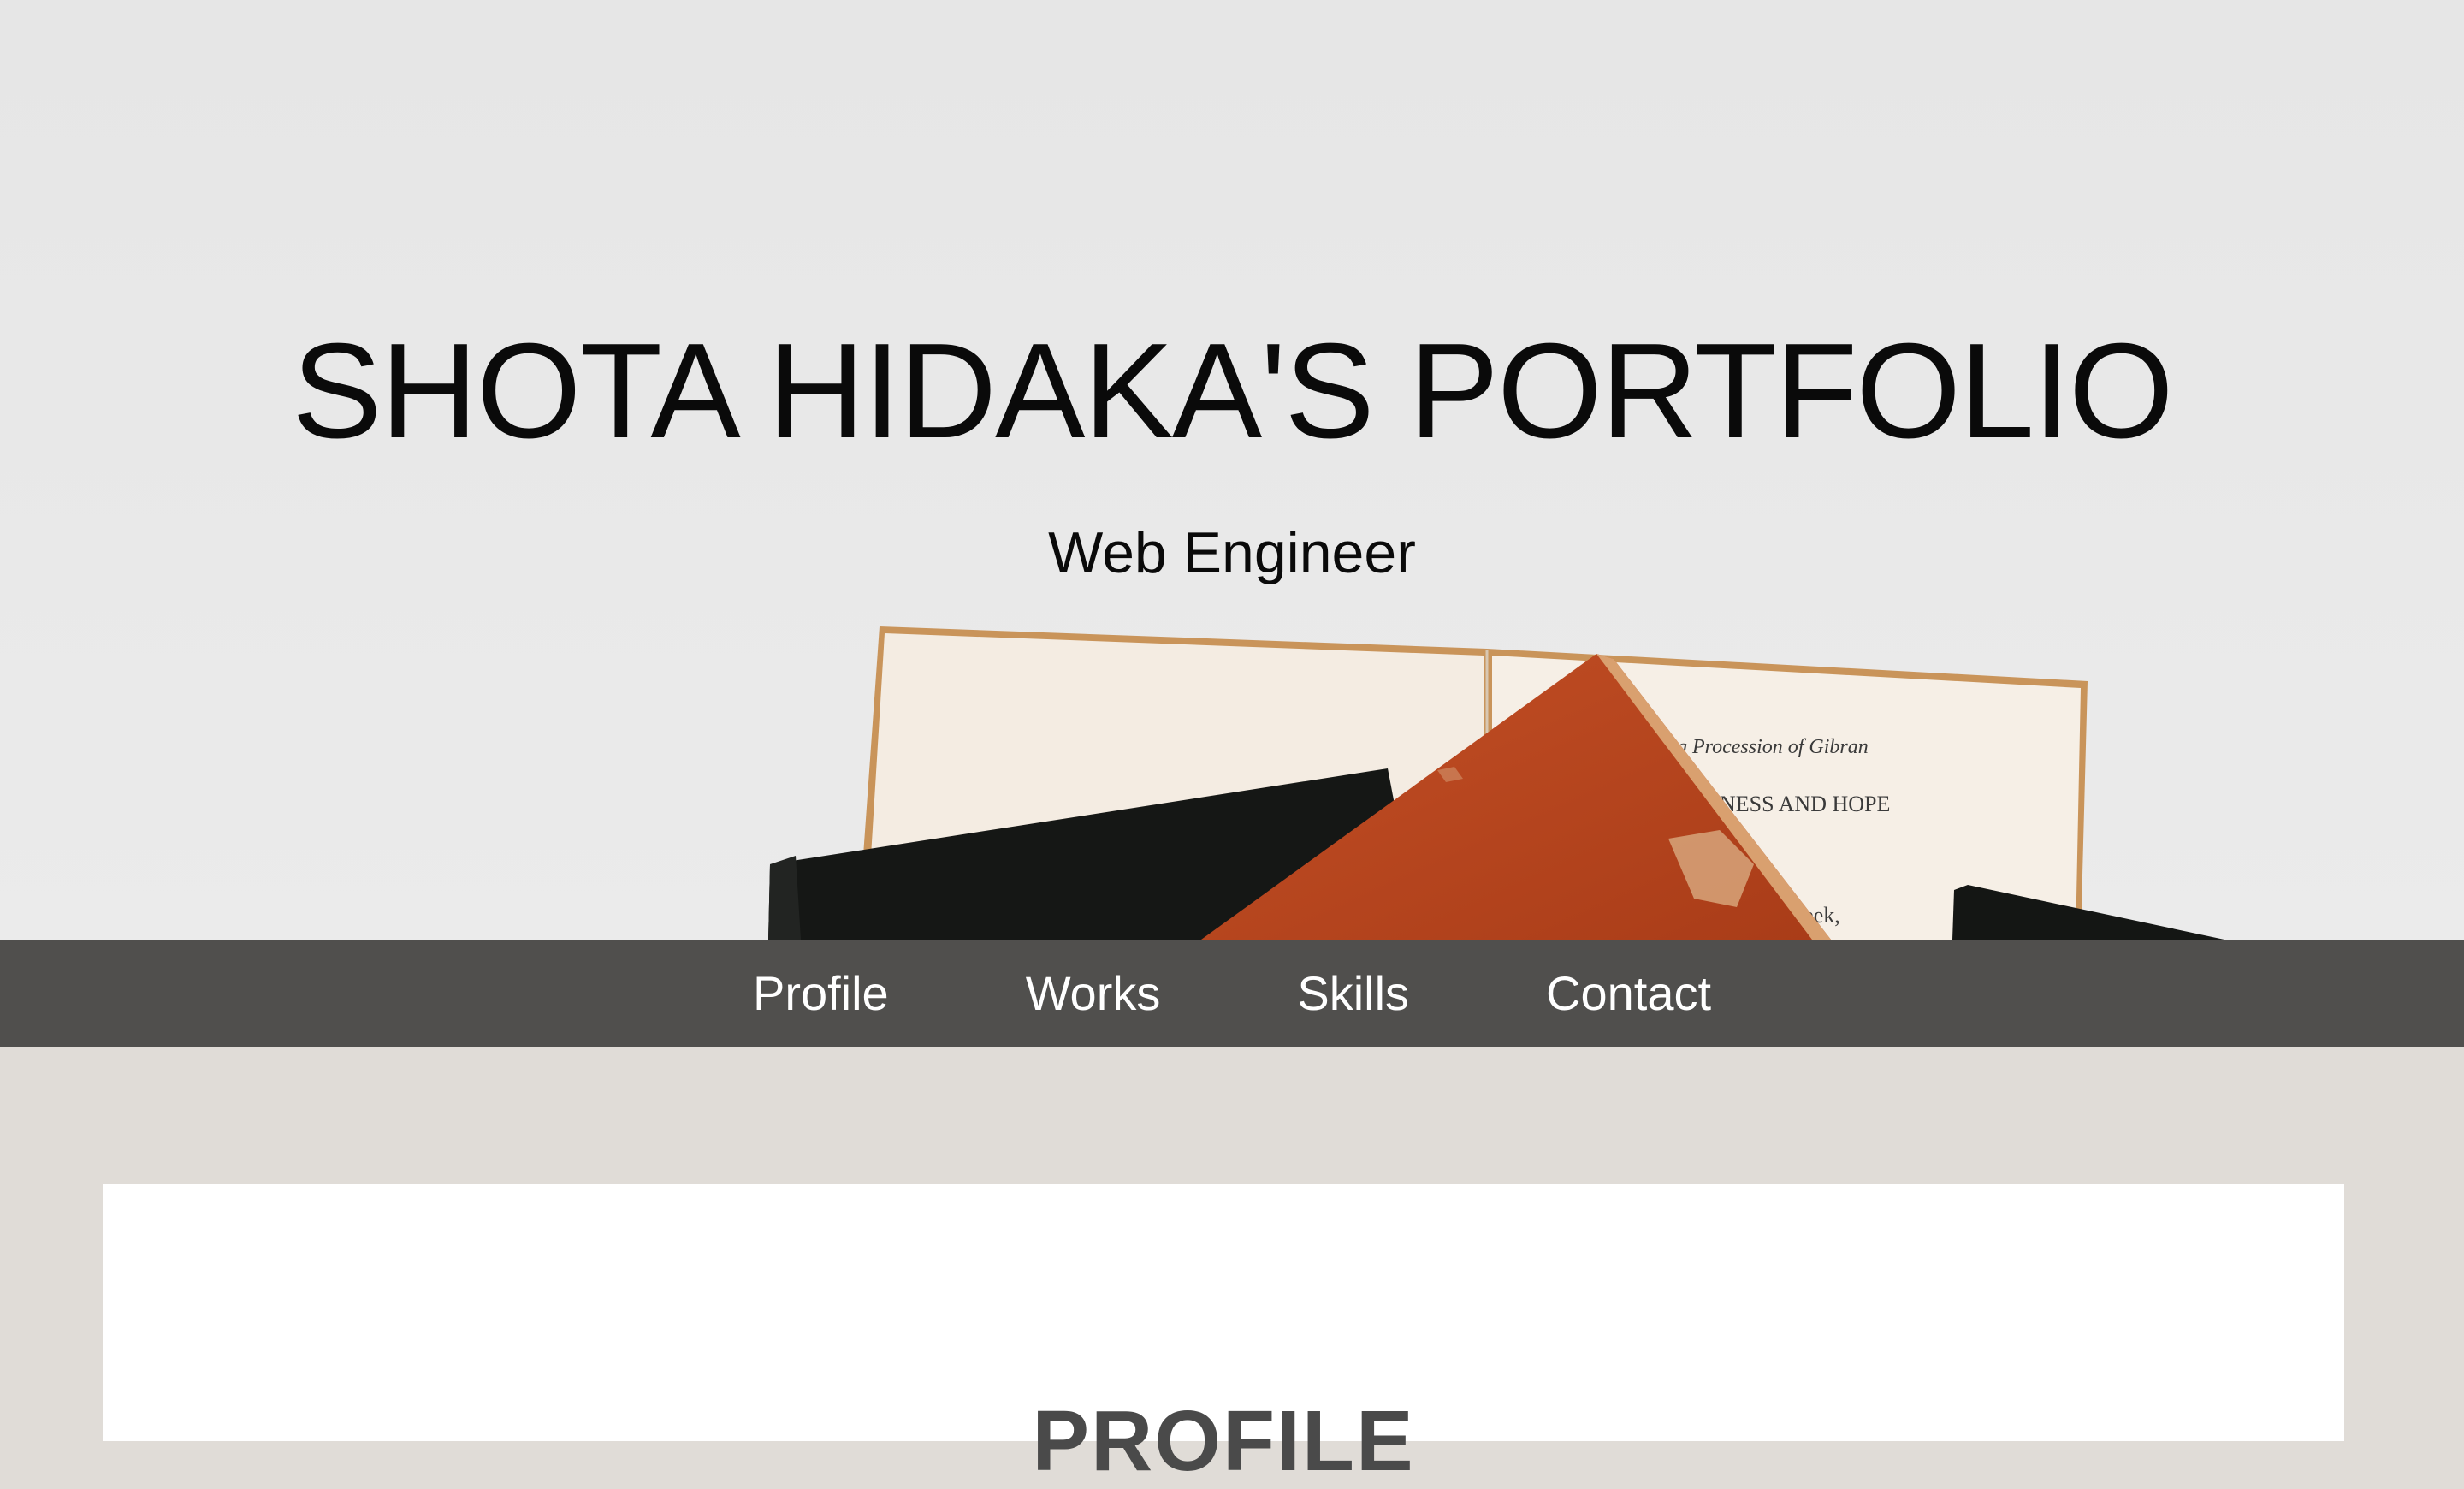 This screenshot has height=1489, width=2464. I want to click on site-title: SHOTA HIDAKA'S PORTFOLIO, so click(1233, 391).